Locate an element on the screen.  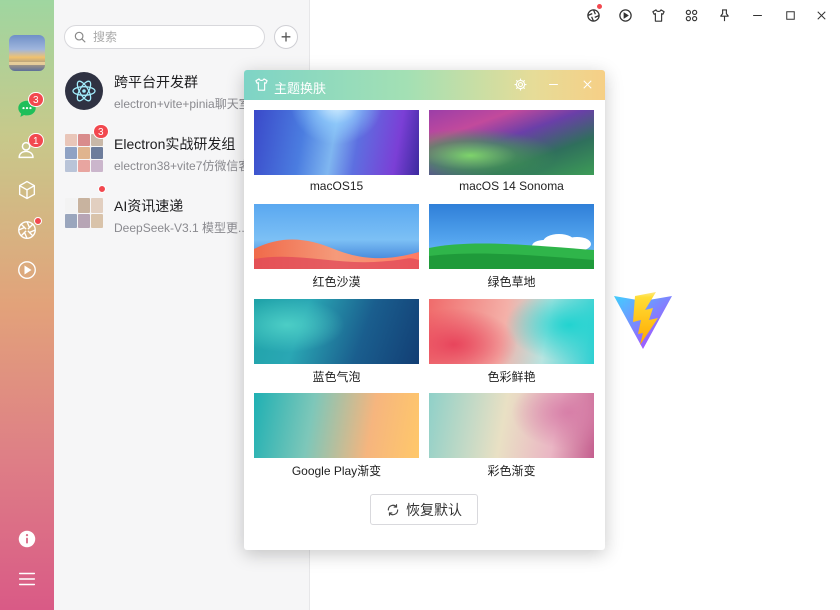
search-box is located at coordinates (164, 37).